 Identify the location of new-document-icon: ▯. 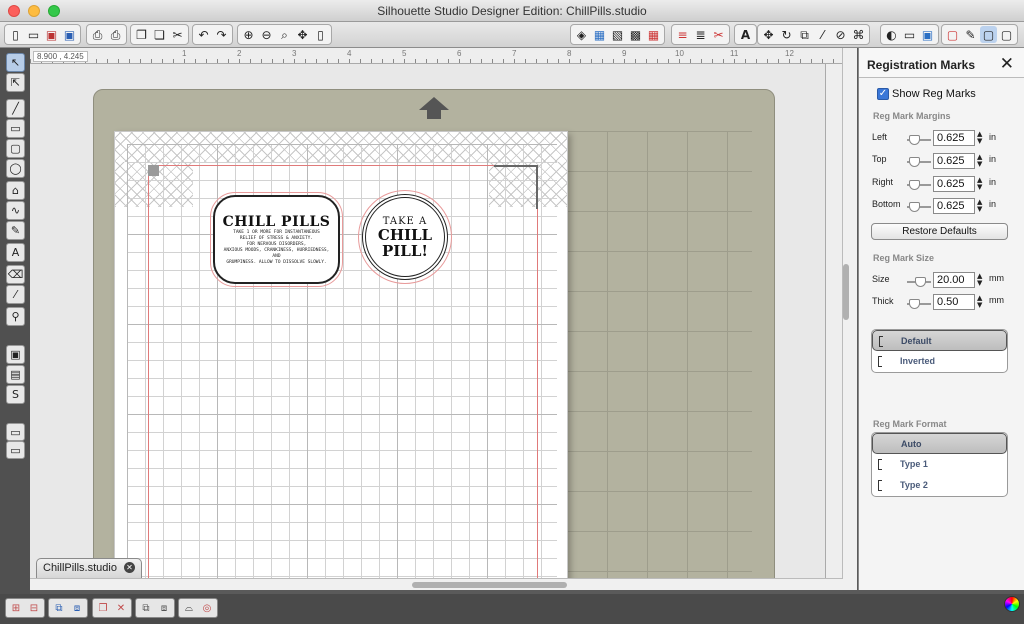
(15, 34).